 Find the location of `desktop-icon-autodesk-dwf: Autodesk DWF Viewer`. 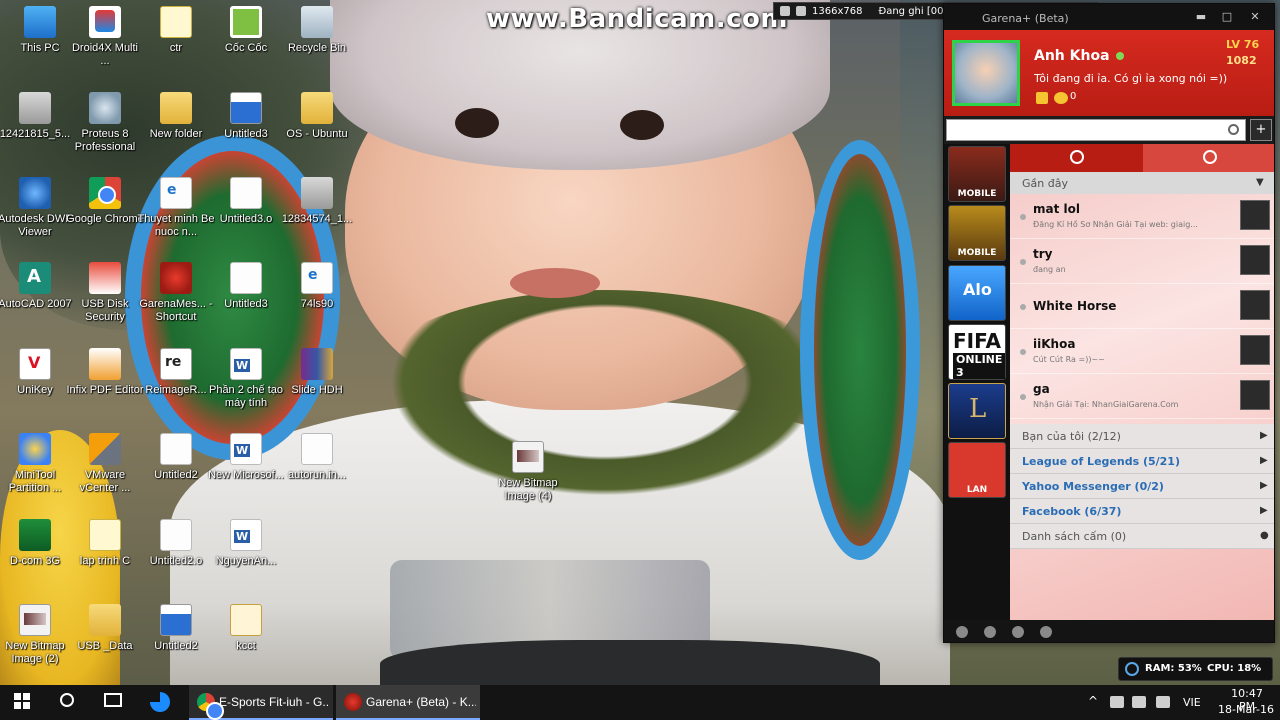

desktop-icon-autodesk-dwf: Autodesk DWF Viewer is located at coordinates (37, 213).